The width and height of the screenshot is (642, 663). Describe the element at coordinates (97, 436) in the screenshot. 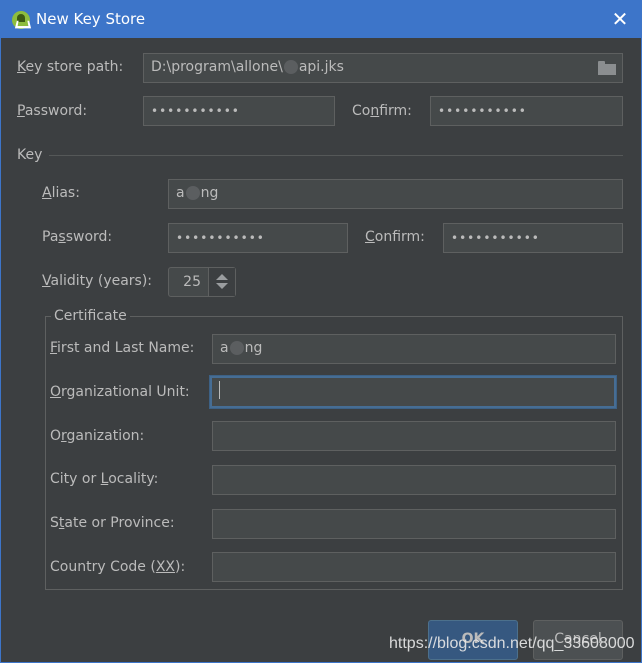

I see `organization-label: Organization:` at that location.